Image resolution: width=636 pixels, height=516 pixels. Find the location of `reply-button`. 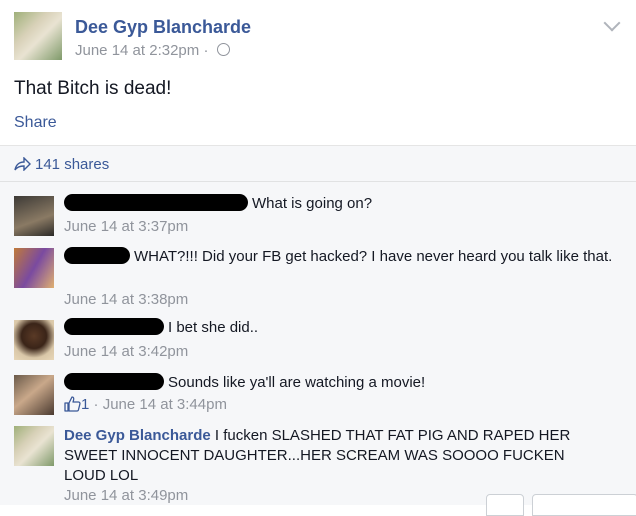

reply-button is located at coordinates (584, 505).